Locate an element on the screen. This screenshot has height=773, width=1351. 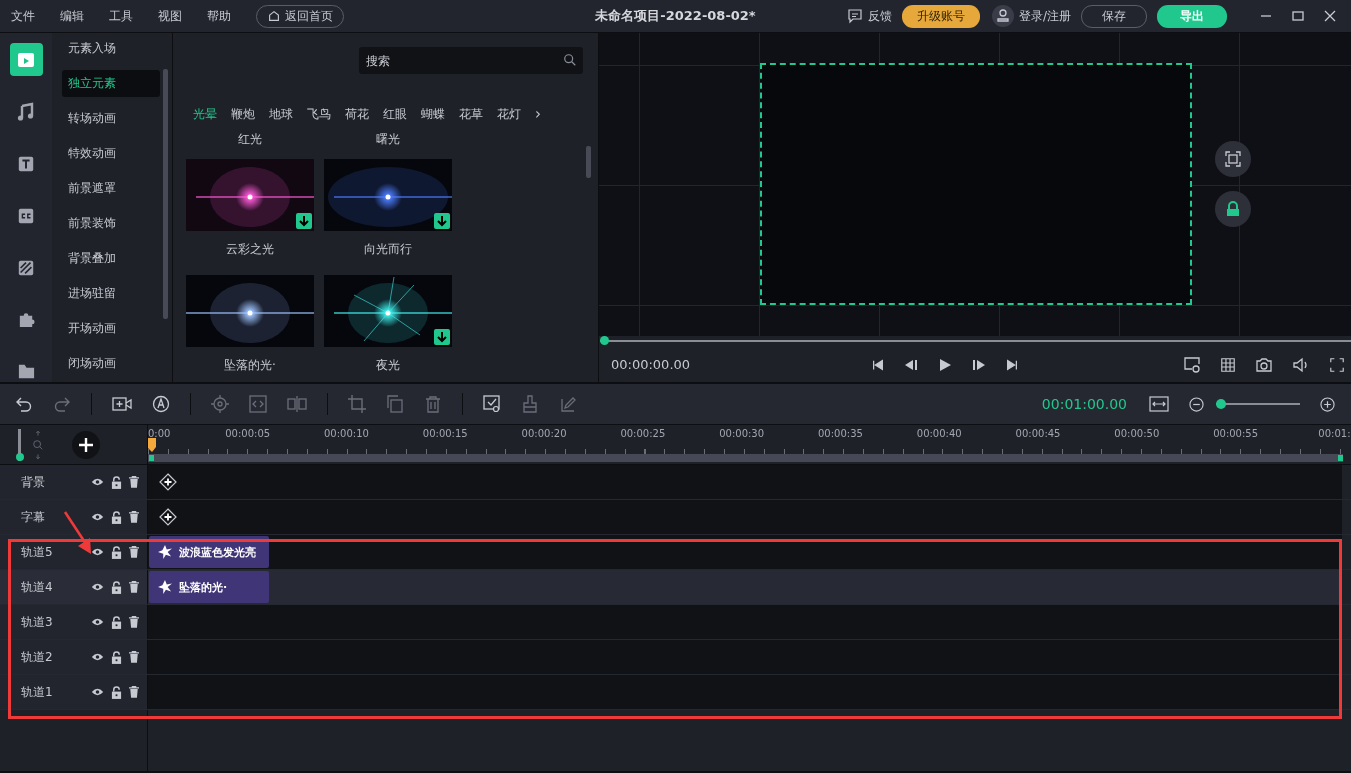
category-item: 转场动画 is located at coordinates (111, 118).